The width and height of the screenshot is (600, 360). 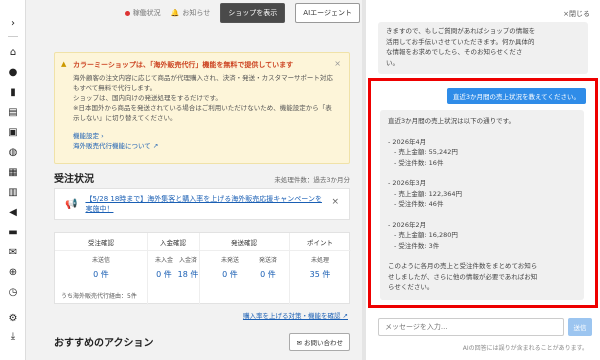 I want to click on header-points: ポイント, so click(x=320, y=242).